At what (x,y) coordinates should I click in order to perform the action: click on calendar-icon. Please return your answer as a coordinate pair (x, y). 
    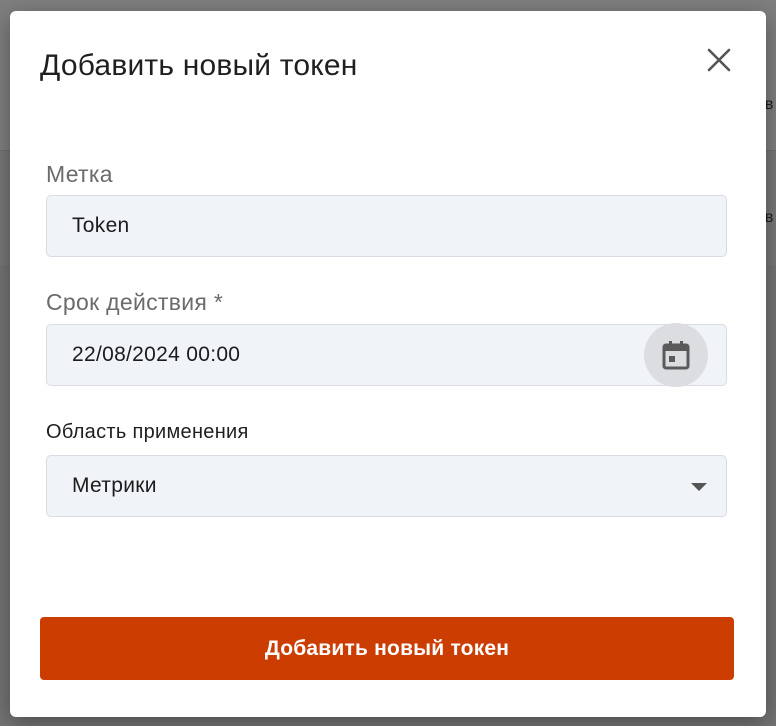
    Looking at the image, I should click on (676, 355).